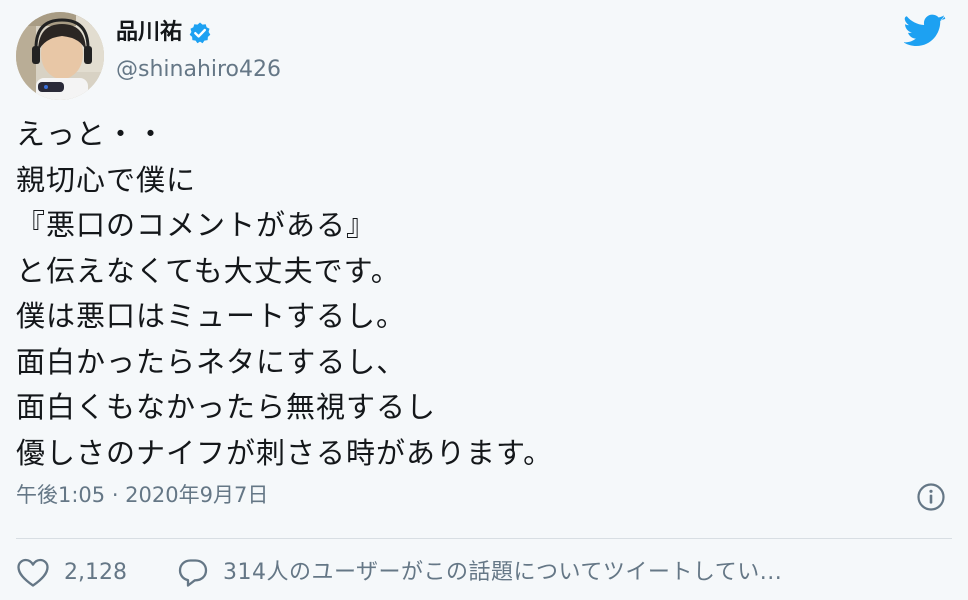 This screenshot has width=968, height=600. I want to click on info-icon, so click(931, 497).